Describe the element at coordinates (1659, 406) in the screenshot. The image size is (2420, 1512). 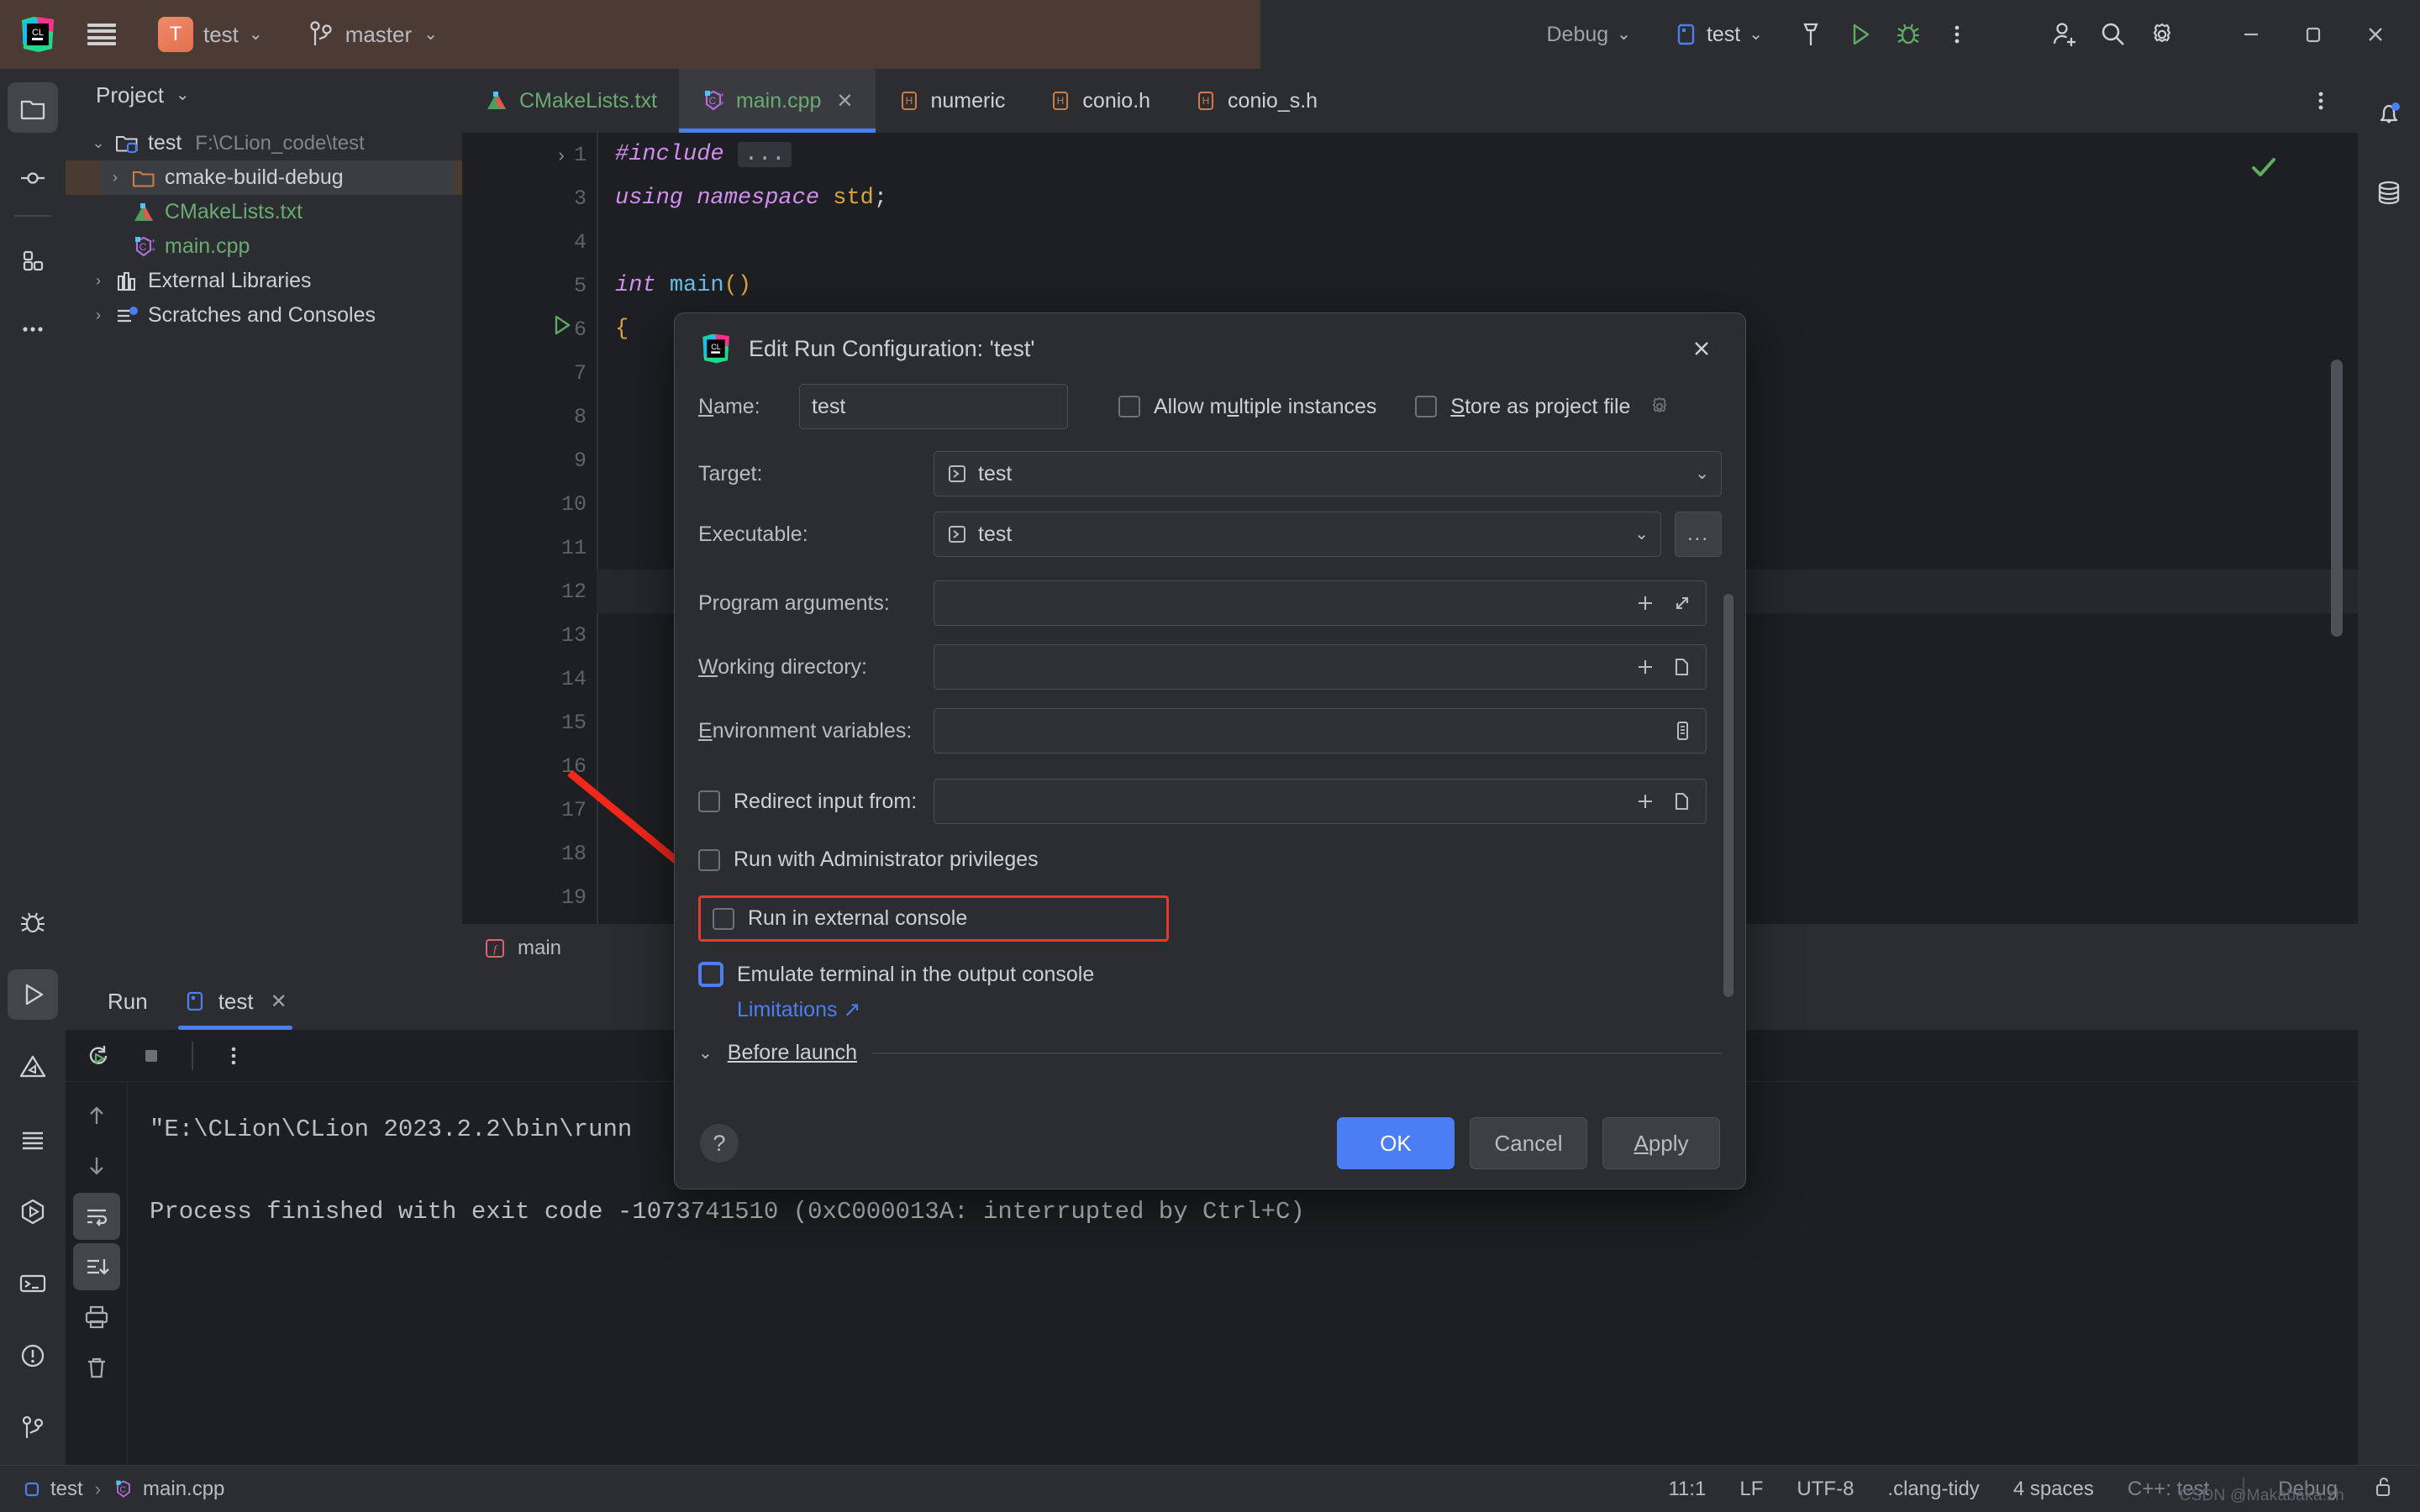
I see `gear-icon` at that location.